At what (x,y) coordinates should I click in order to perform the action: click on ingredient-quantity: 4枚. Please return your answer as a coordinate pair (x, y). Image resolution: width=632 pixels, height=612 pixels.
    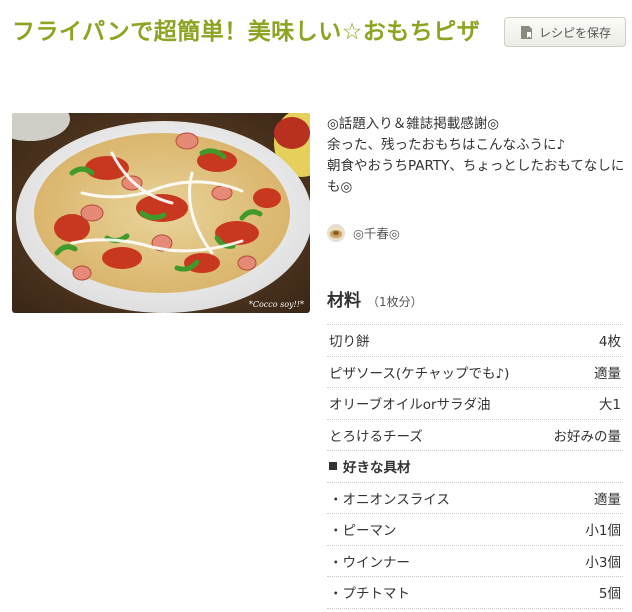
    Looking at the image, I should click on (609, 342).